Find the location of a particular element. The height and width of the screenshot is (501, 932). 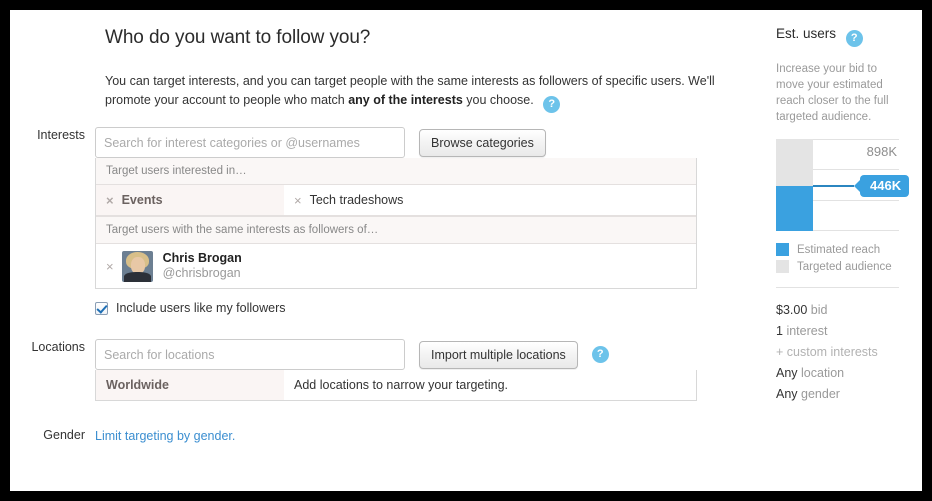

legend-item-targeted-audience: Targeted audience is located at coordinates (849, 266).